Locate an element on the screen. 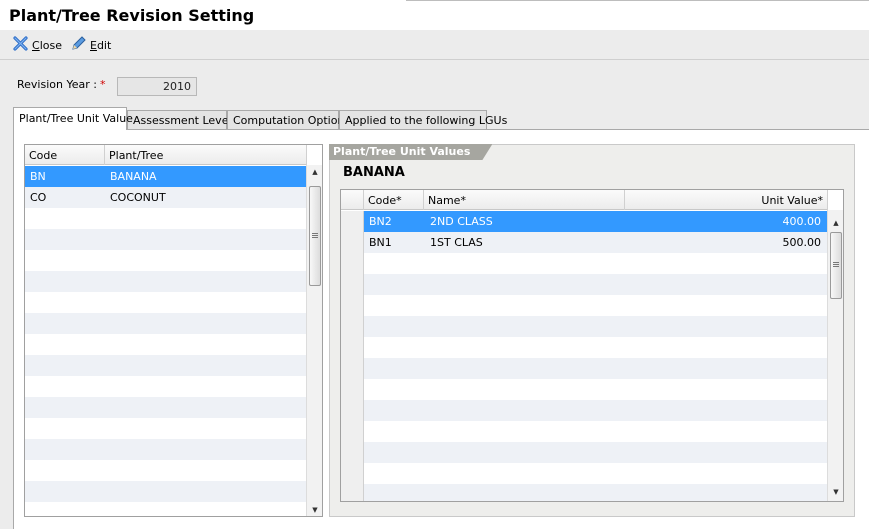 Image resolution: width=869 pixels, height=529 pixels. grid-header: Code* Name* Unit Value* is located at coordinates (584, 200).